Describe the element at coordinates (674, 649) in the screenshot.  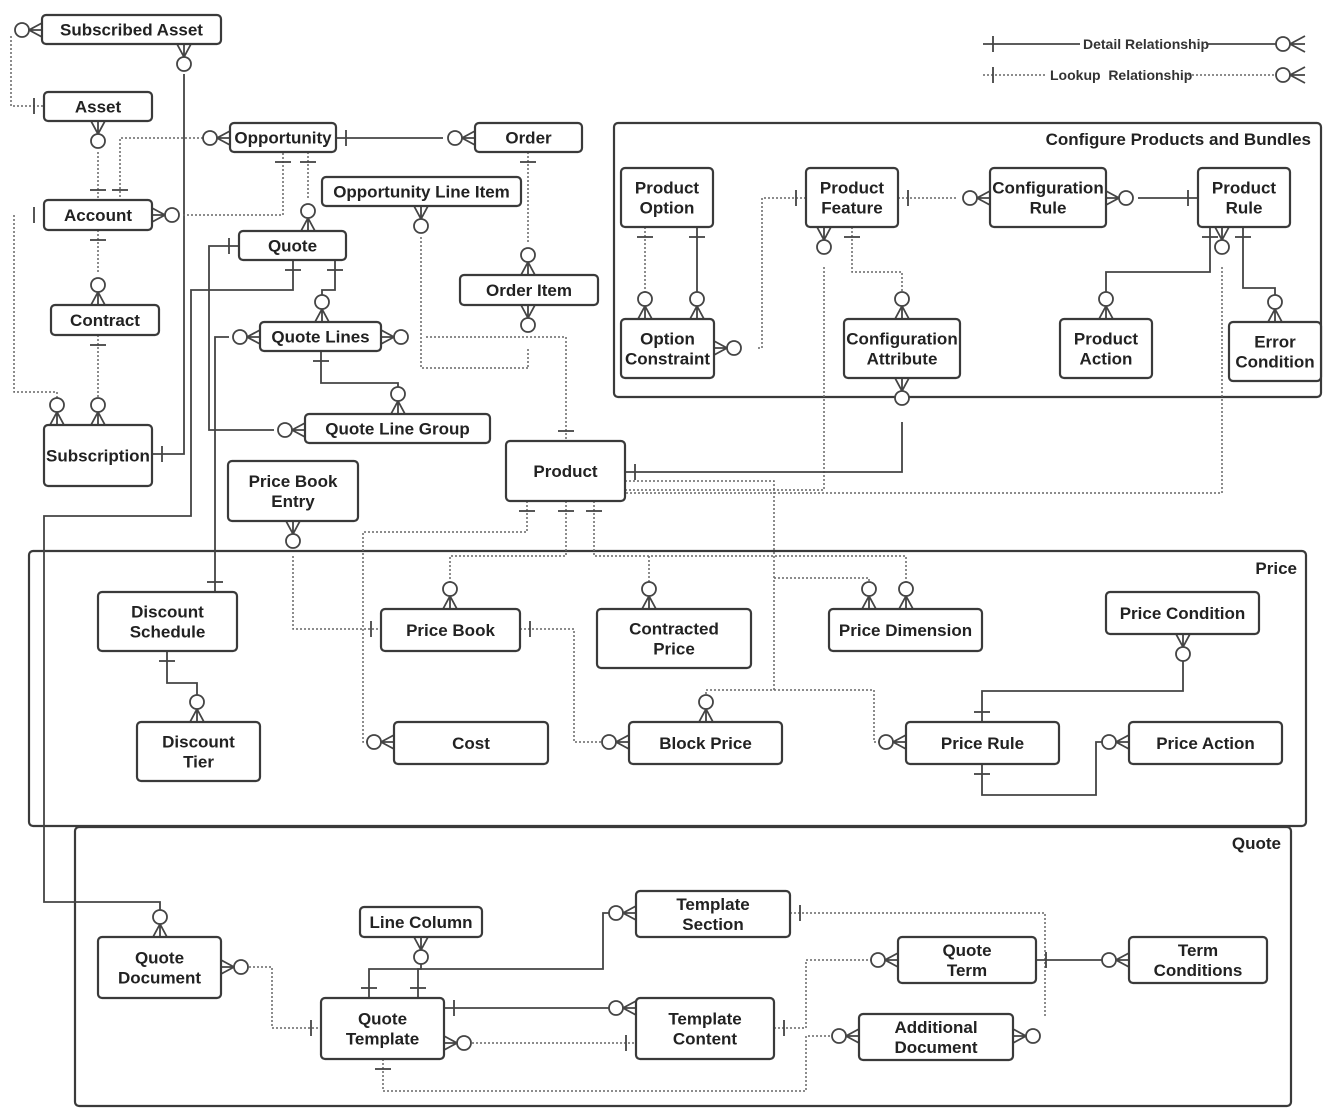
I see `entity-label: Price` at that location.